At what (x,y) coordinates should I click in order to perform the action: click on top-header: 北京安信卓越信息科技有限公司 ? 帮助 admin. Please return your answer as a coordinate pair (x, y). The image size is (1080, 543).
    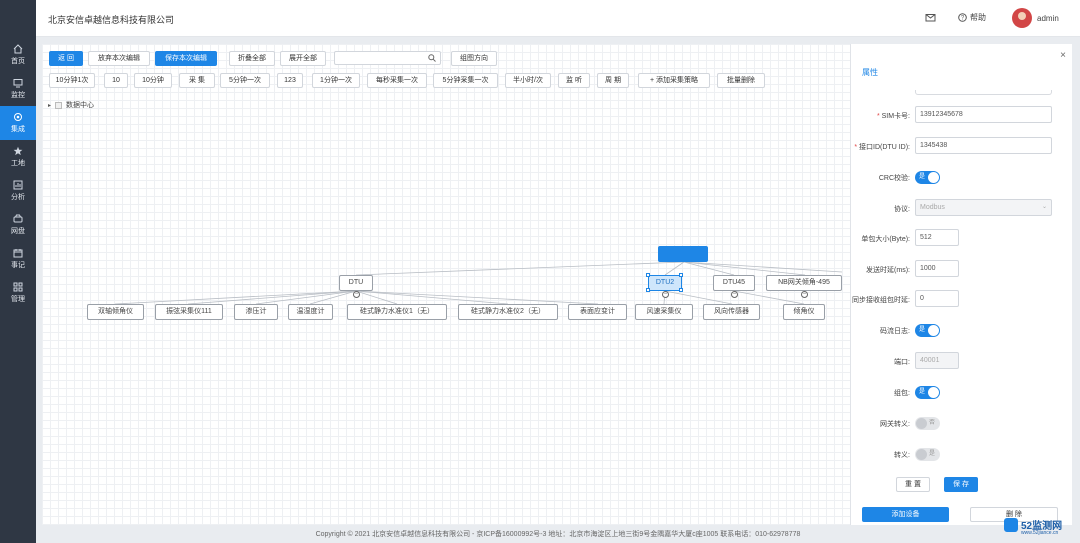
    Looking at the image, I should click on (558, 18).